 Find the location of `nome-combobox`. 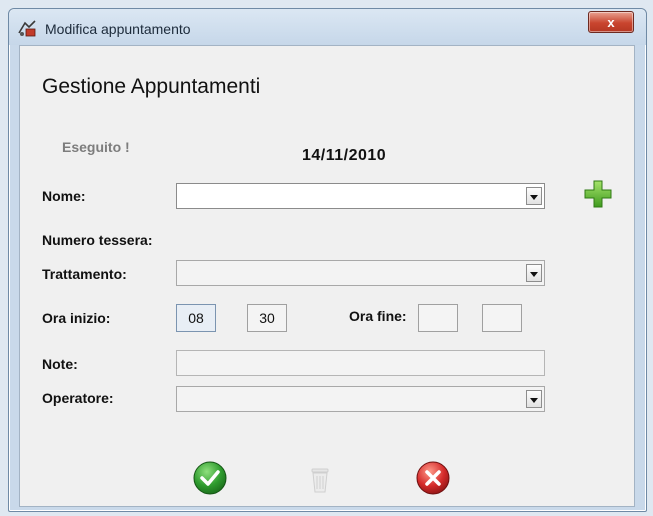

nome-combobox is located at coordinates (360, 196).